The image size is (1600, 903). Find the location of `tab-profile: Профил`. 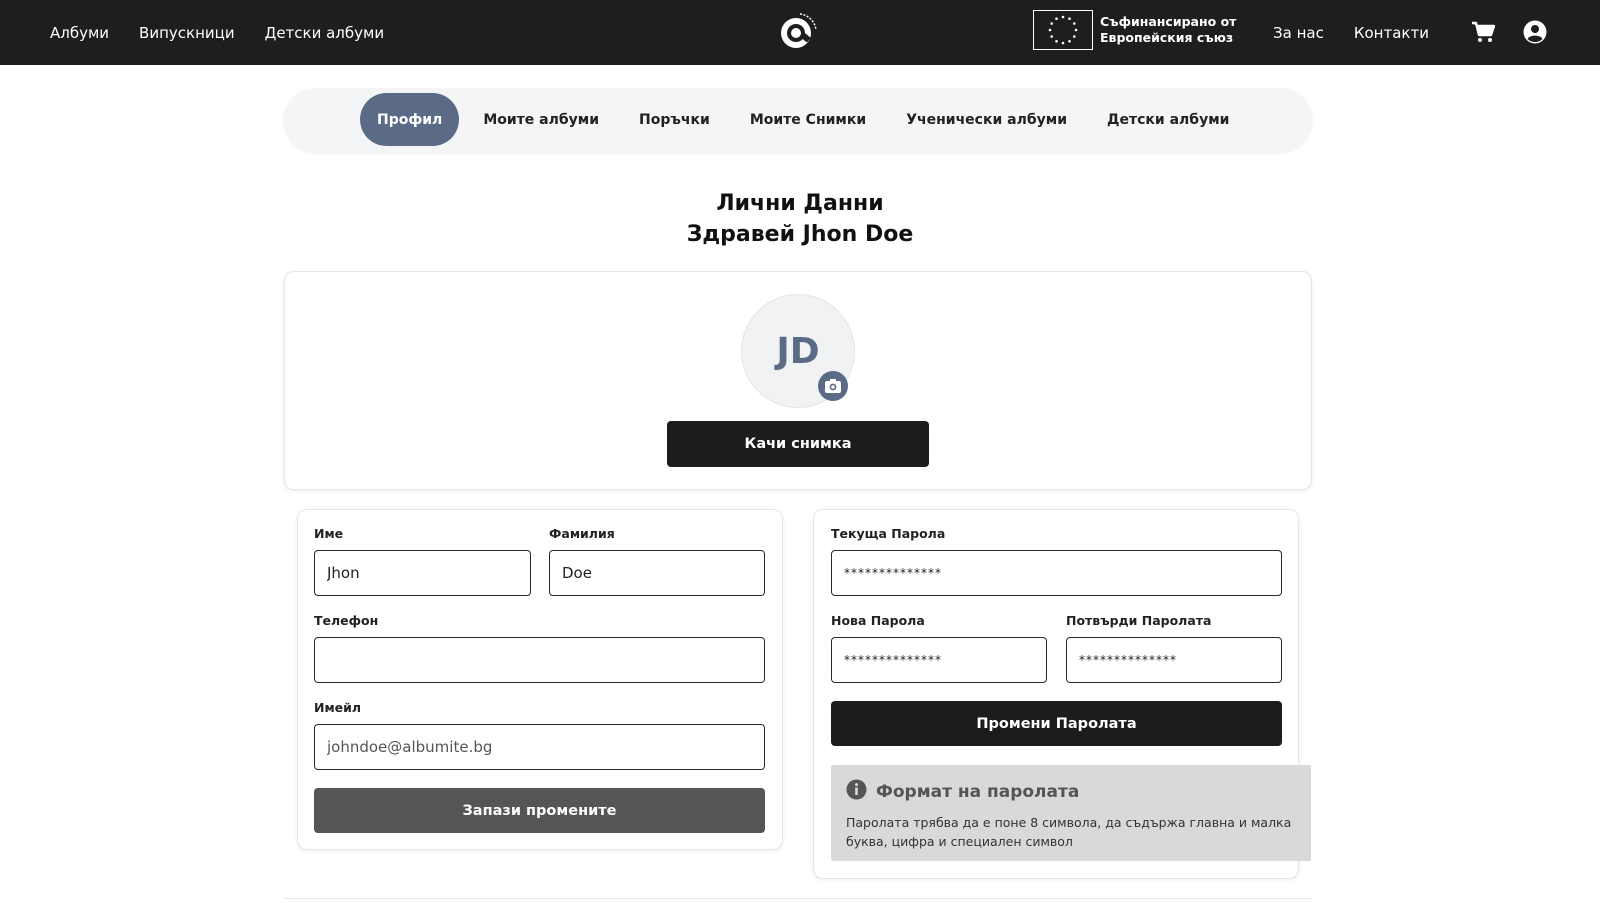

tab-profile: Профил is located at coordinates (410, 119).